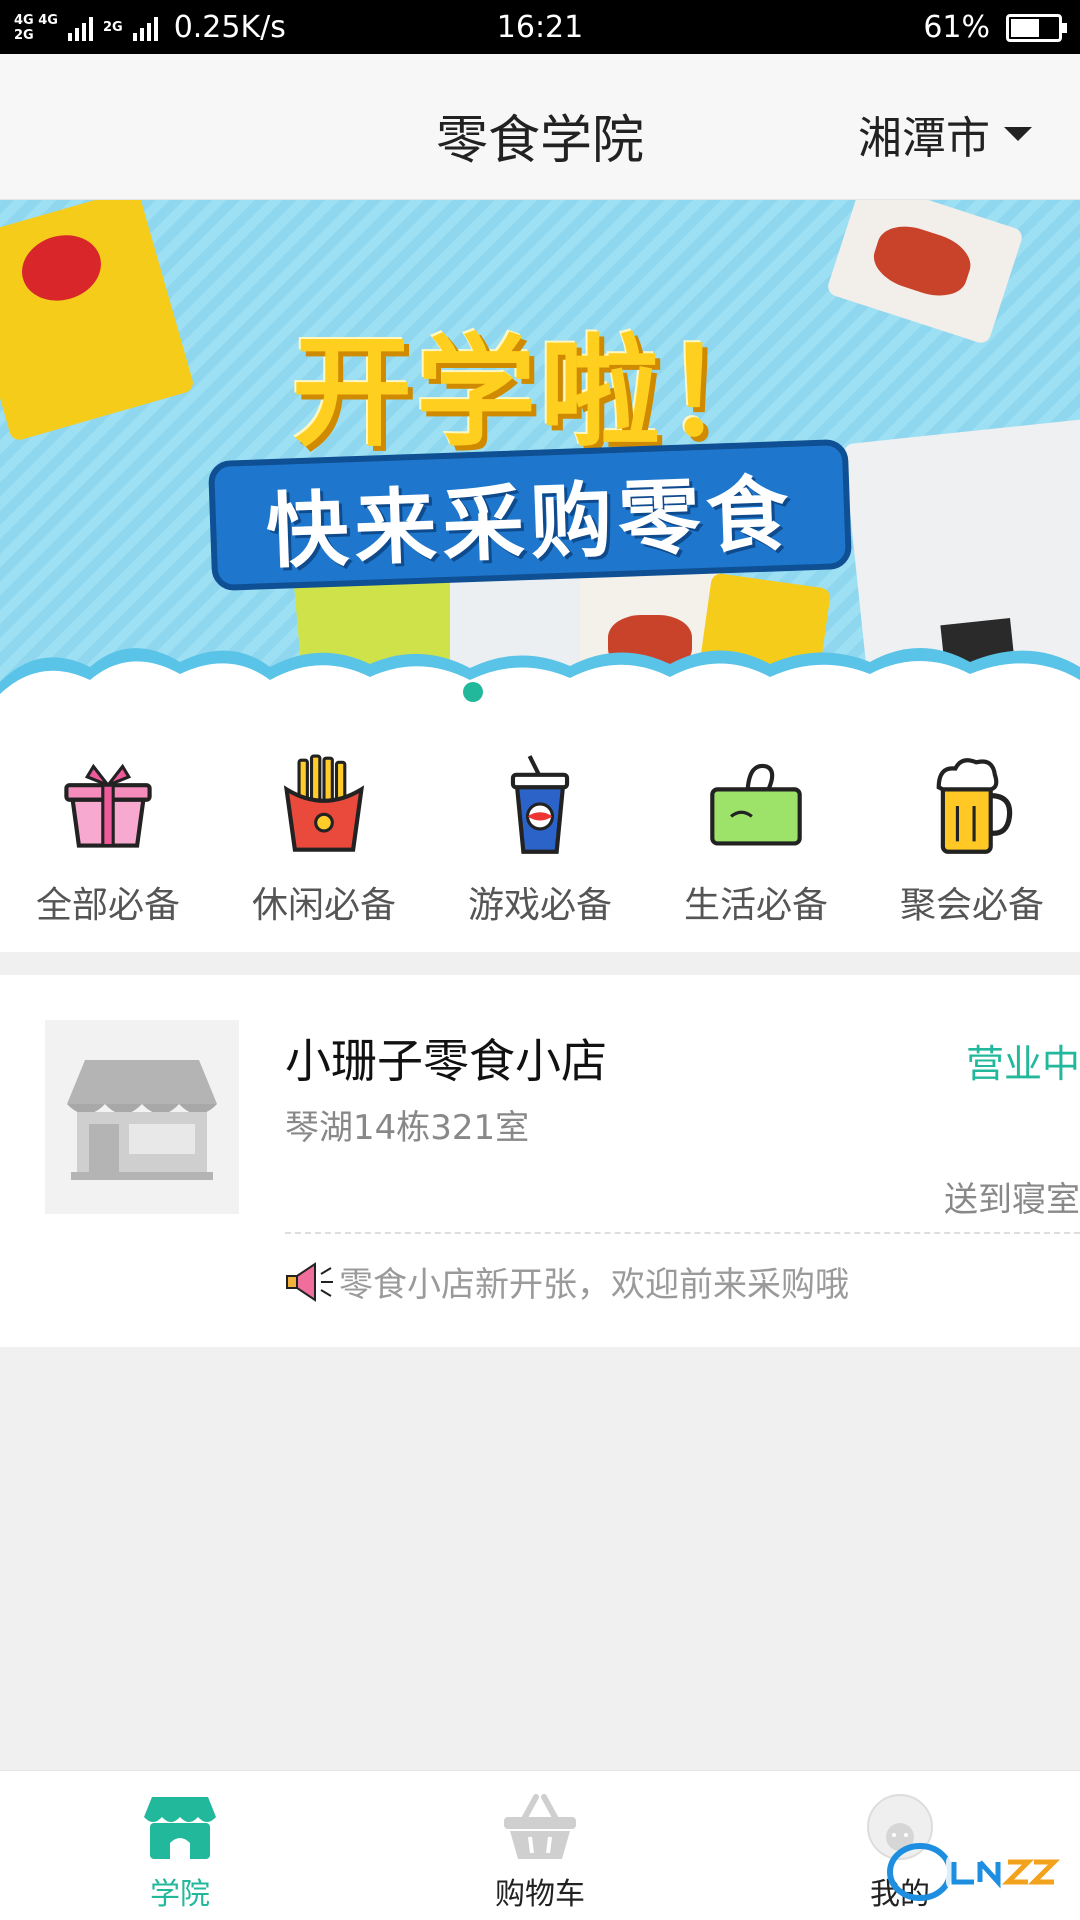 Image resolution: width=1080 pixels, height=1920 pixels. Describe the element at coordinates (594, 1285) in the screenshot. I see `store-notice-text: 零食小店新开张，欢迎前来采购哦` at that location.